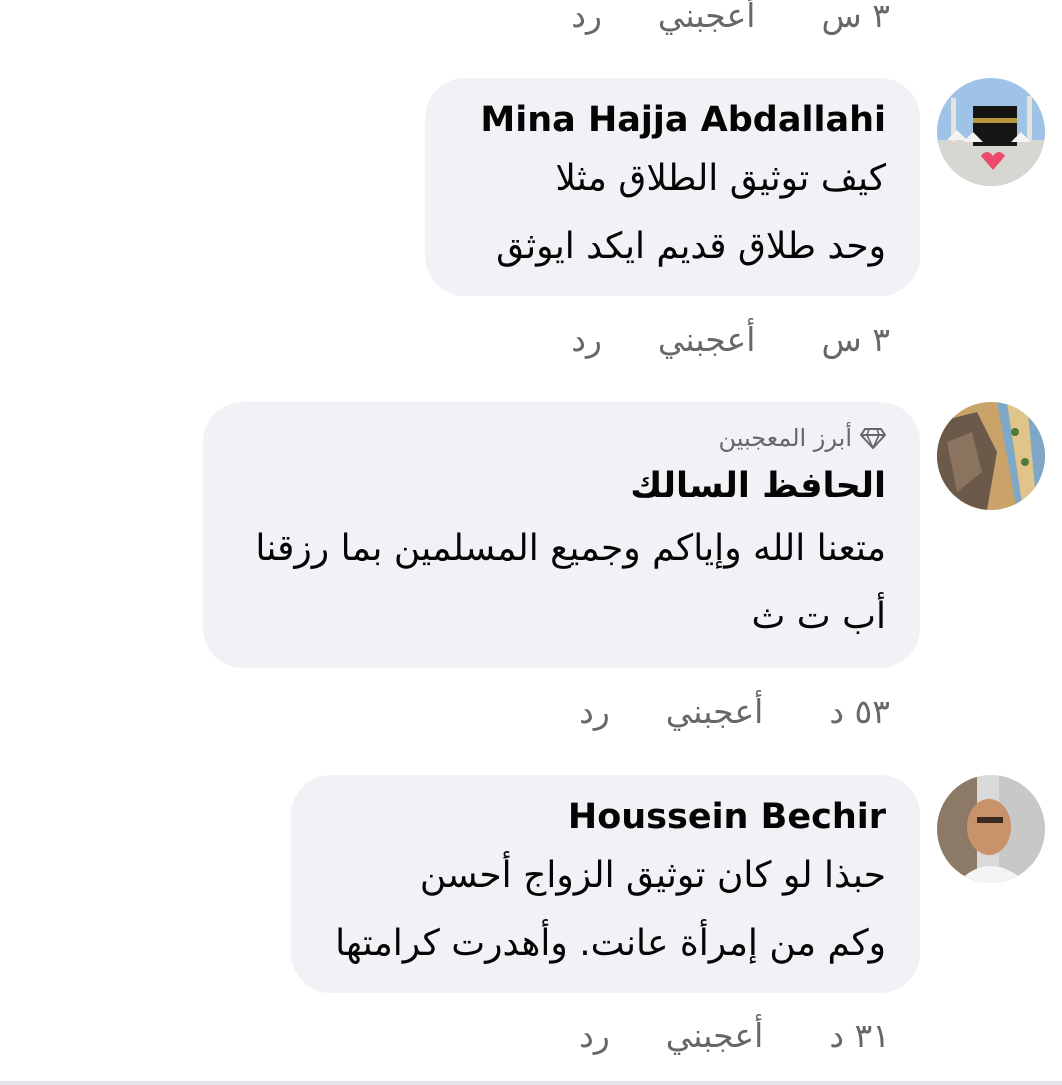 The image size is (1062, 1085). Describe the element at coordinates (785, 438) in the screenshot. I see `badge-label: أبرز المعجبين` at that location.